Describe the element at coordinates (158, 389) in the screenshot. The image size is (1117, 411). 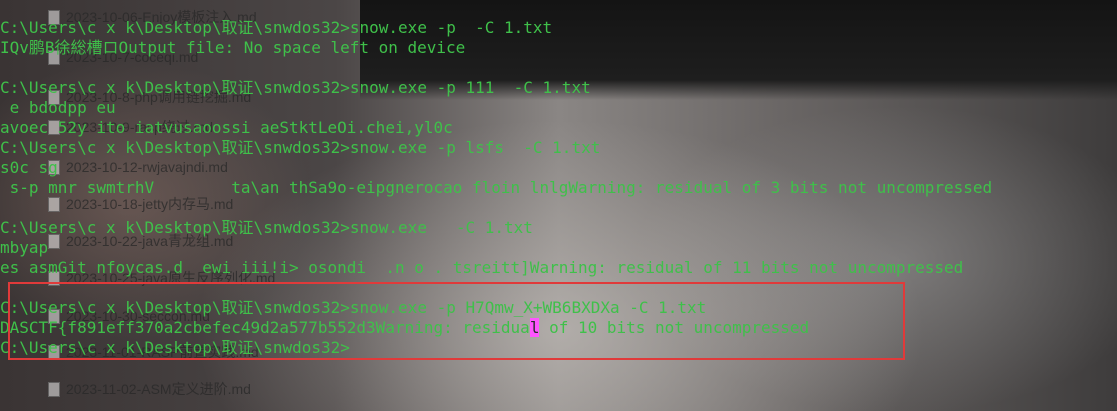
I see `file-name: 2023-11-02-ASM定义进阶.md` at that location.